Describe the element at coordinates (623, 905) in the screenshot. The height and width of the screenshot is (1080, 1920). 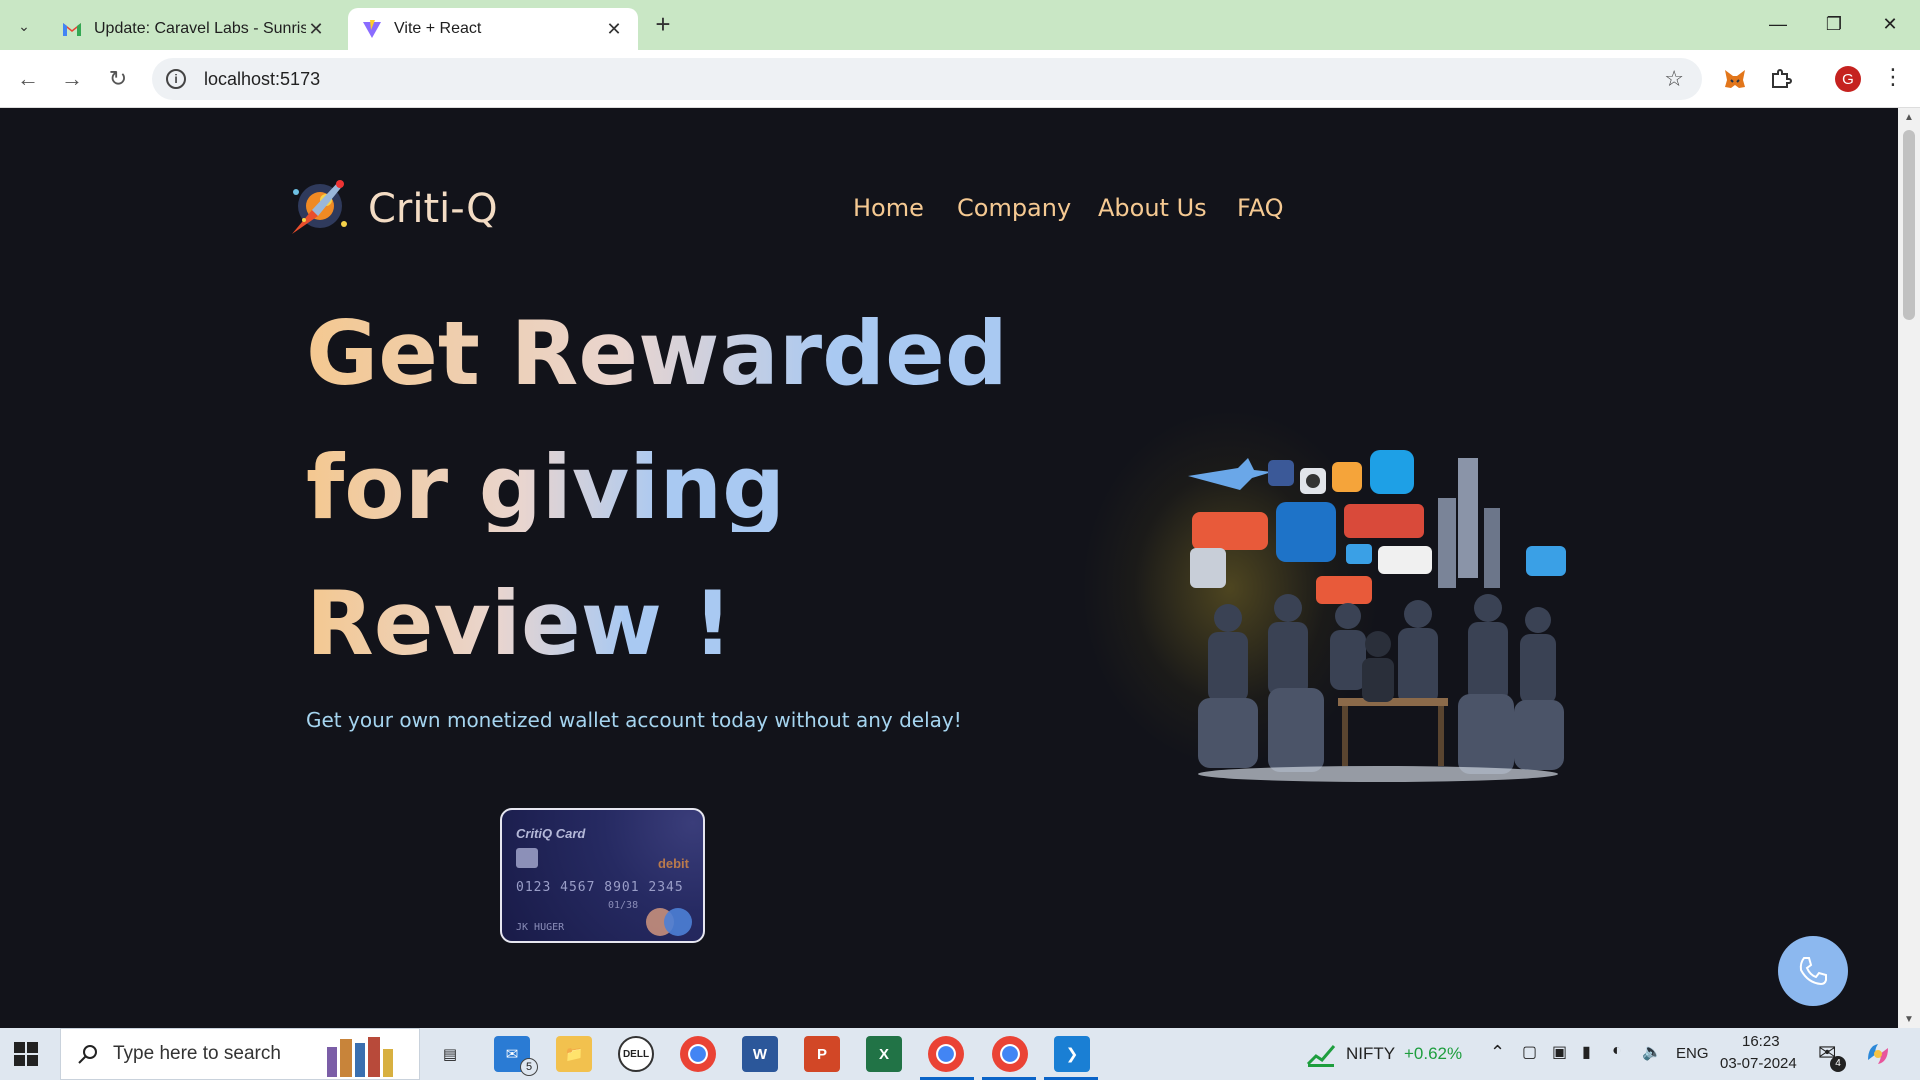
I see `card-valid-thru: 01/38` at that location.